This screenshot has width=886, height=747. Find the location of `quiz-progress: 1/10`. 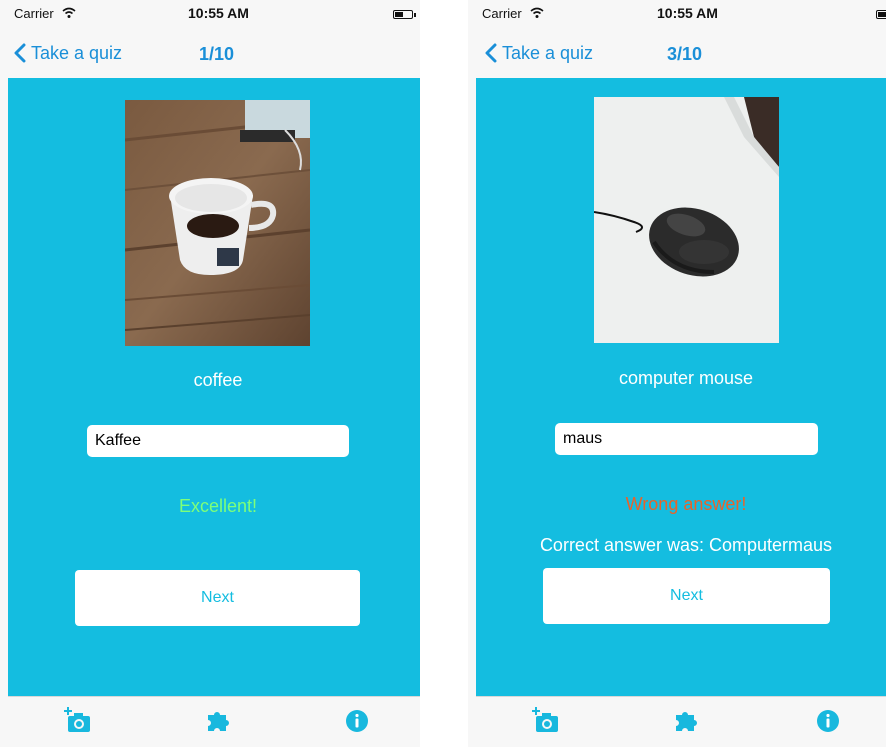

quiz-progress: 1/10 is located at coordinates (217, 54).